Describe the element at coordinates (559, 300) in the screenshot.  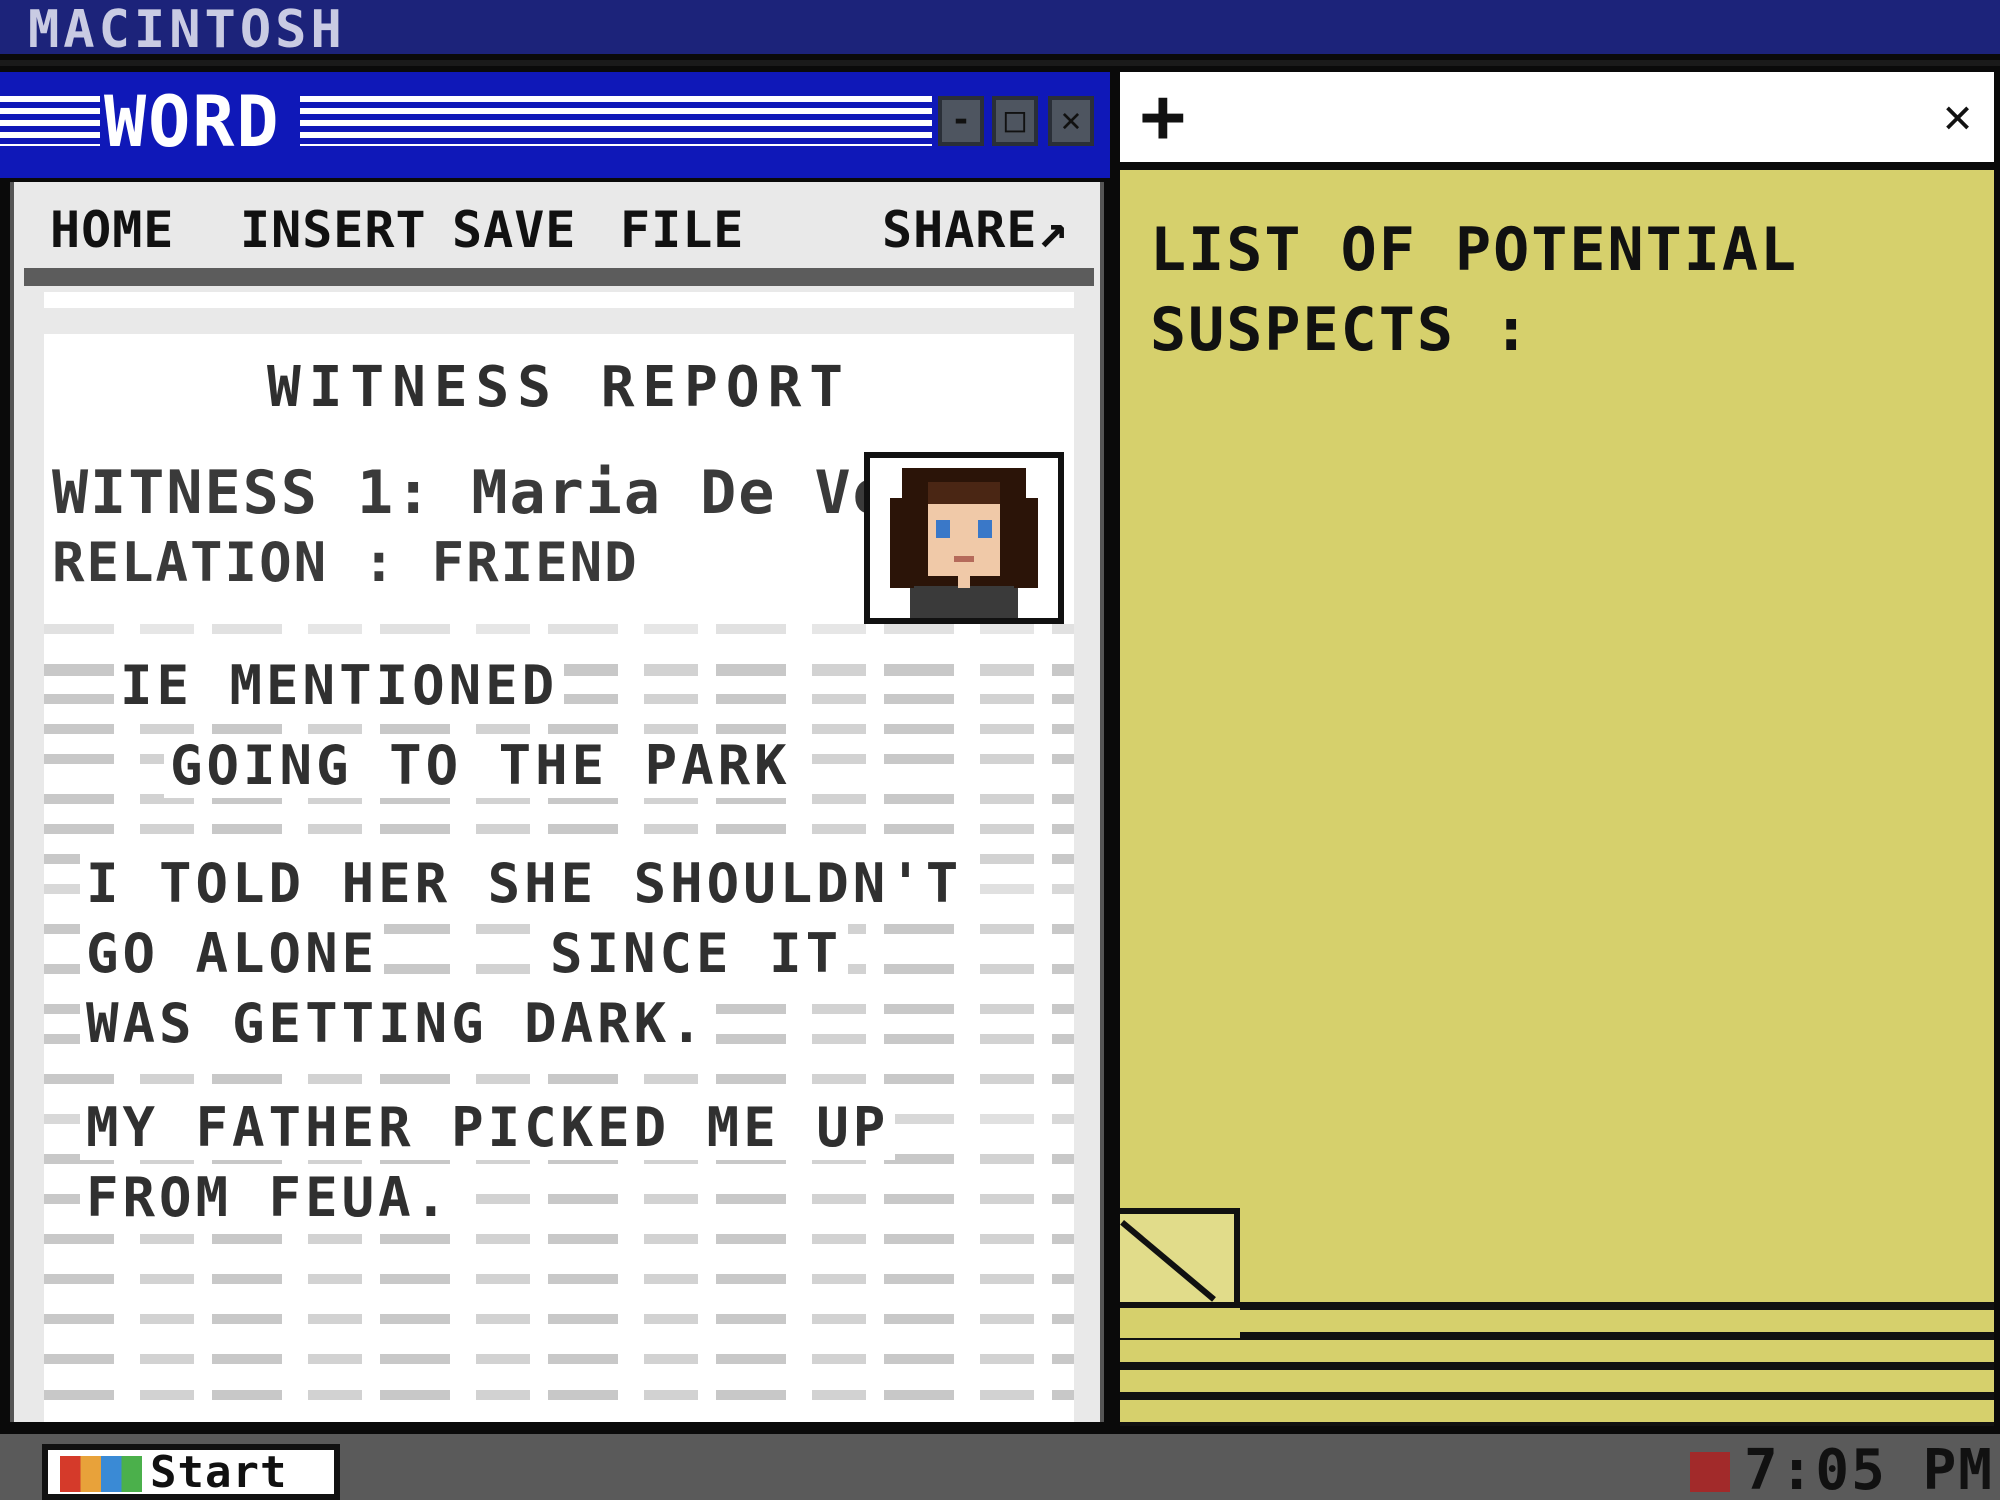
I see `ruler` at that location.